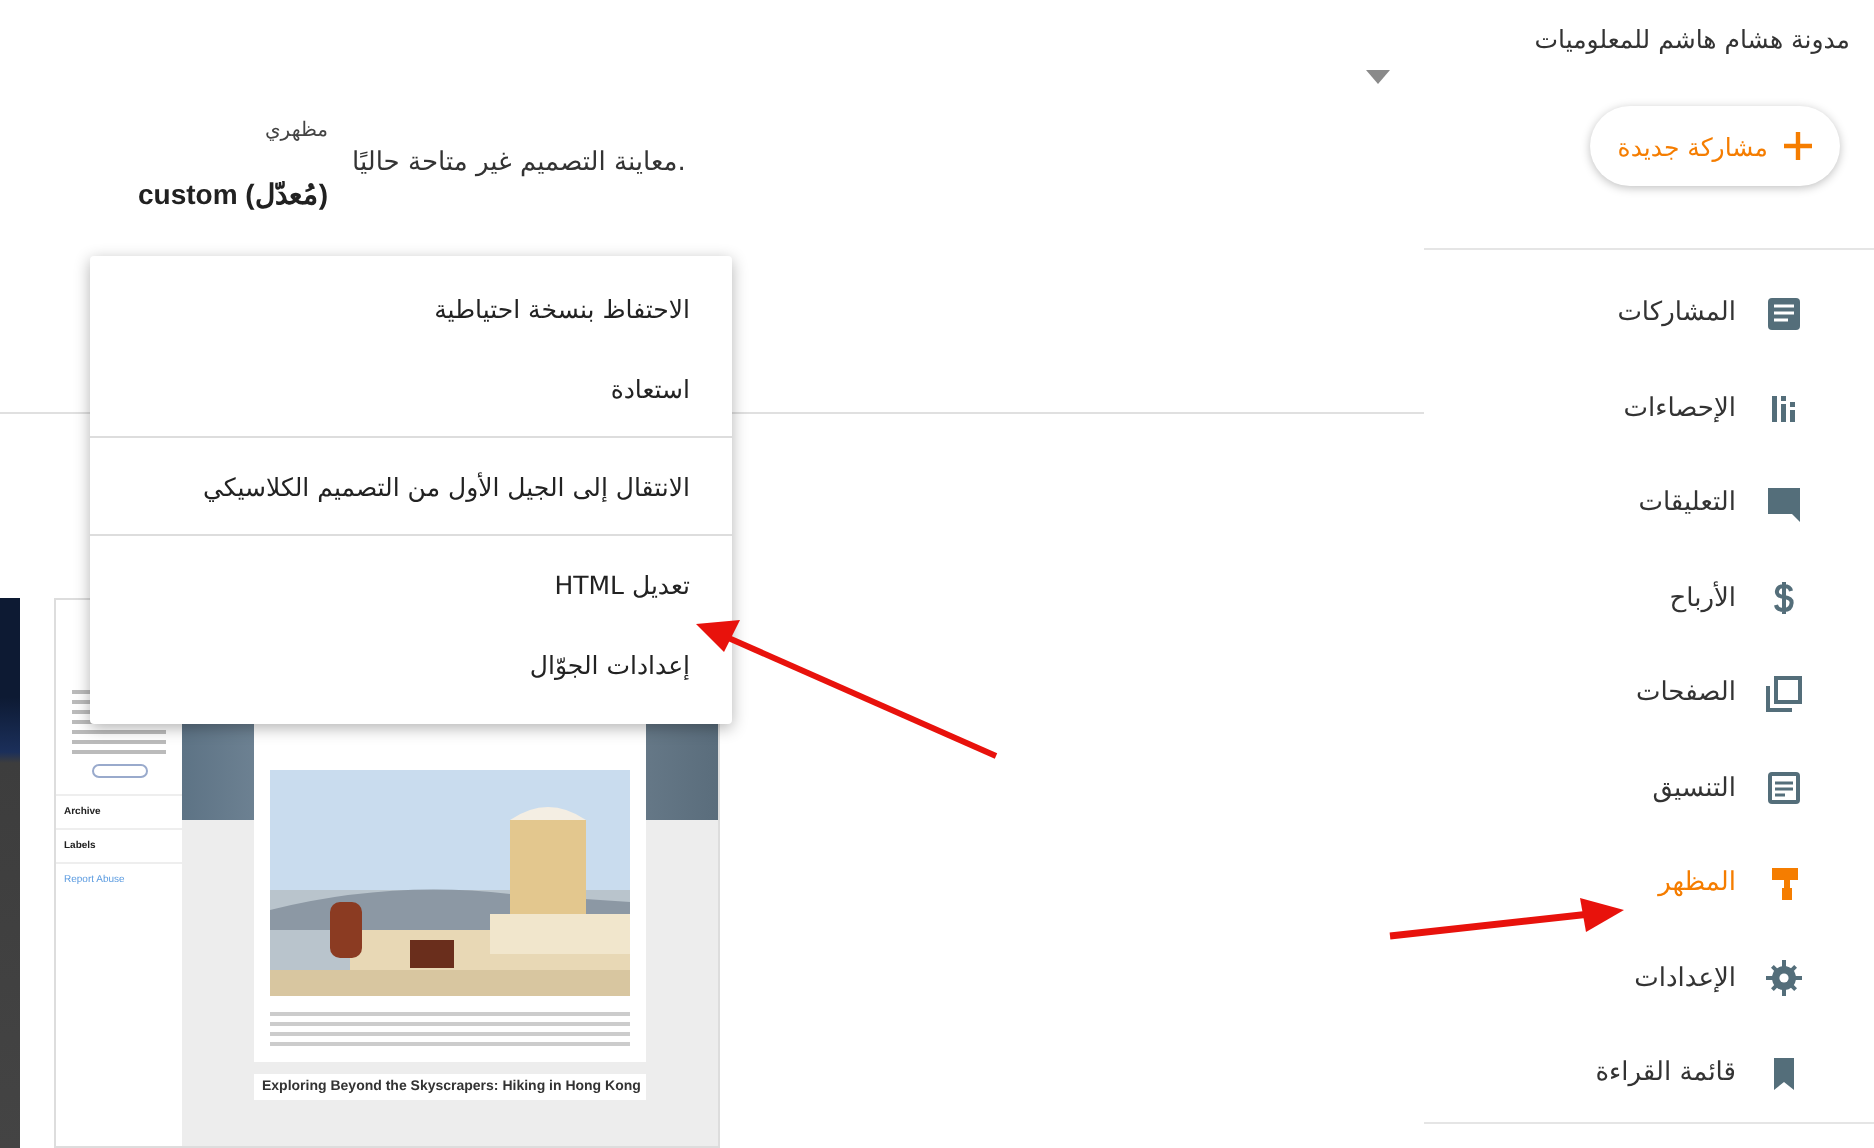  I want to click on preview-note: معاينة التصميم غير متاحة حاليًا., so click(519, 163).